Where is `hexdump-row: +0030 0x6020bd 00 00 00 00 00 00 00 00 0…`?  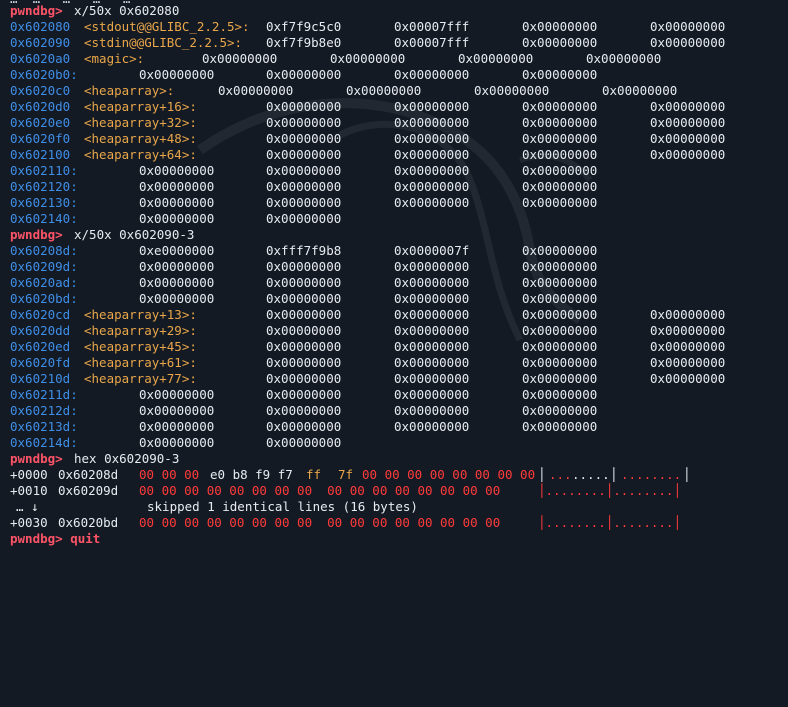 hexdump-row: +0030 0x6020bd 00 00 00 00 00 00 00 00 0… is located at coordinates (394, 523).